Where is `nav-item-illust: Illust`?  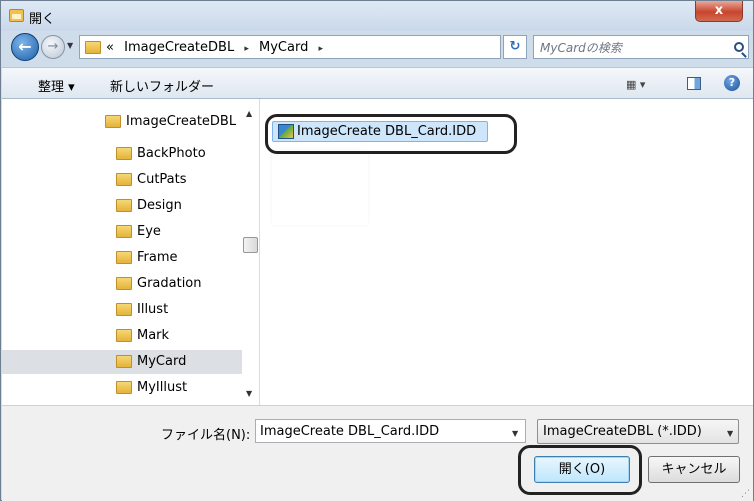
nav-item-illust: Illust is located at coordinates (122, 310).